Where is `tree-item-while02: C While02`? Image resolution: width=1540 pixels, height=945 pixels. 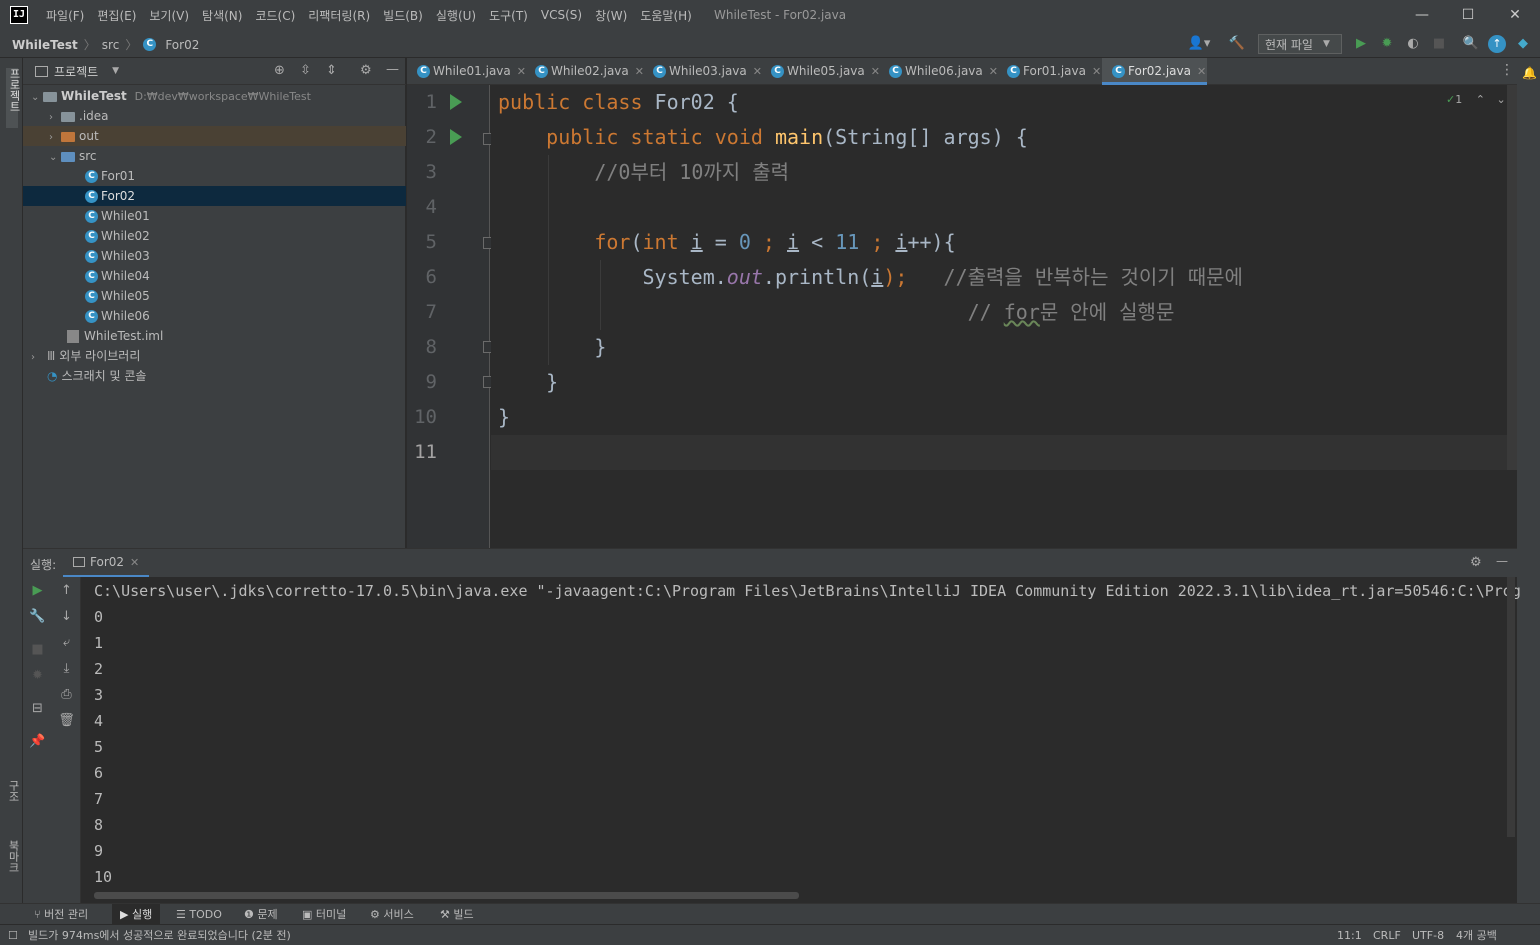 tree-item-while02: C While02 is located at coordinates (214, 236).